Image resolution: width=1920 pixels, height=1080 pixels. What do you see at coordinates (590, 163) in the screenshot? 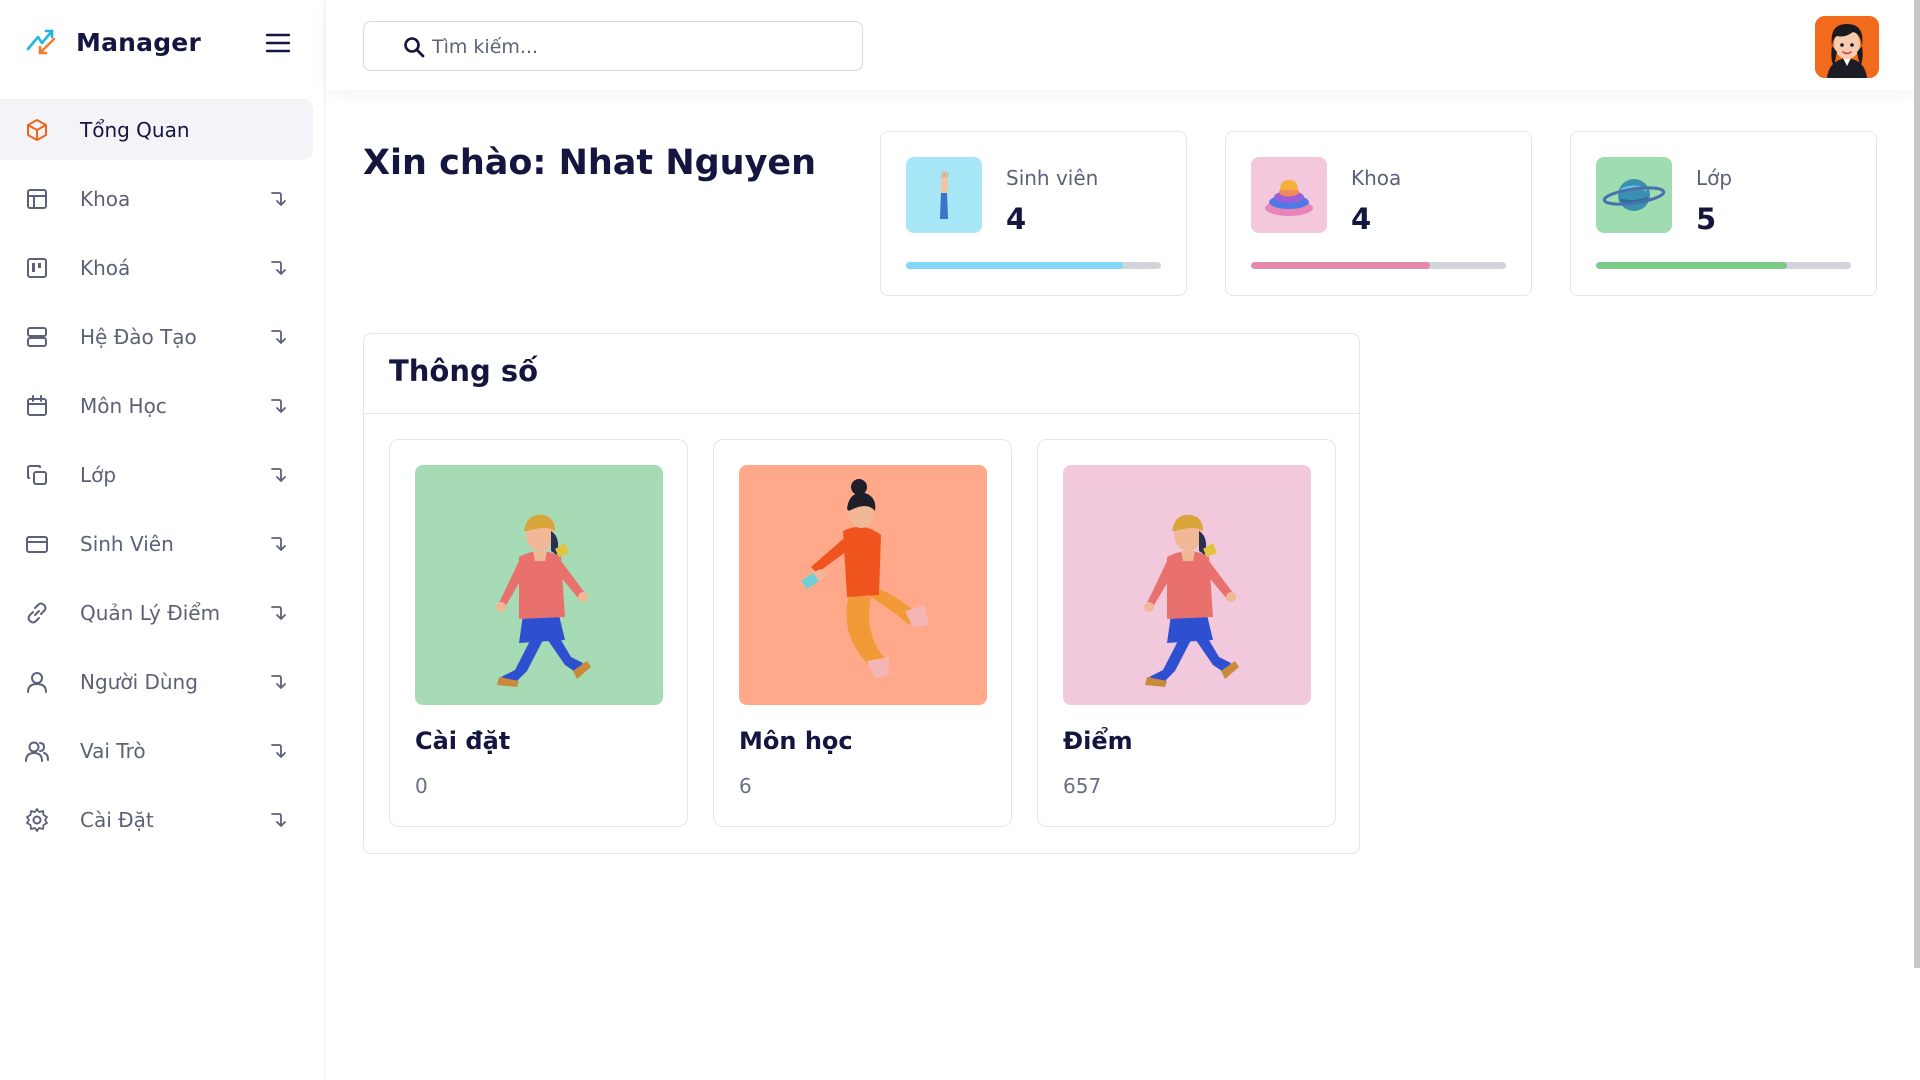
I see `page-title: Xin chào: Nhat Nguyen` at bounding box center [590, 163].